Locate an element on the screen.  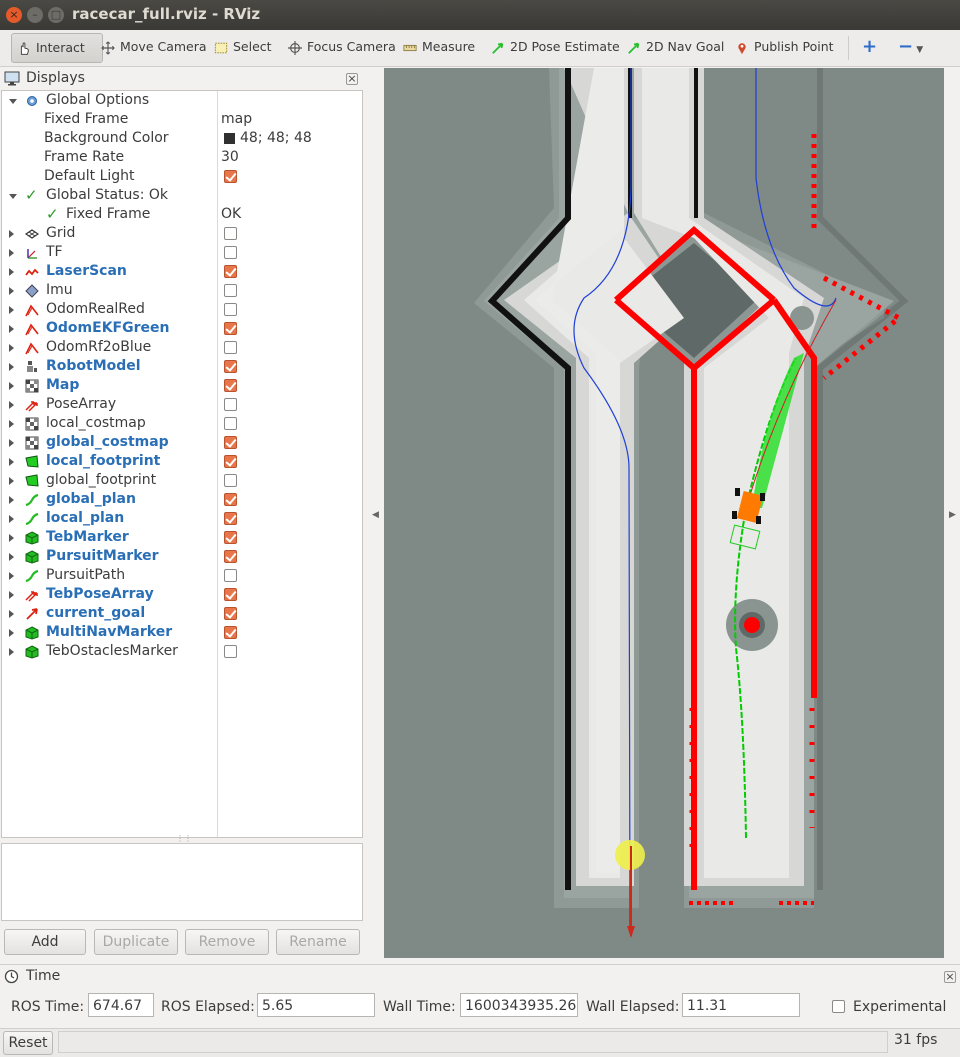
window-maximize-button: □ is located at coordinates (56, 15).